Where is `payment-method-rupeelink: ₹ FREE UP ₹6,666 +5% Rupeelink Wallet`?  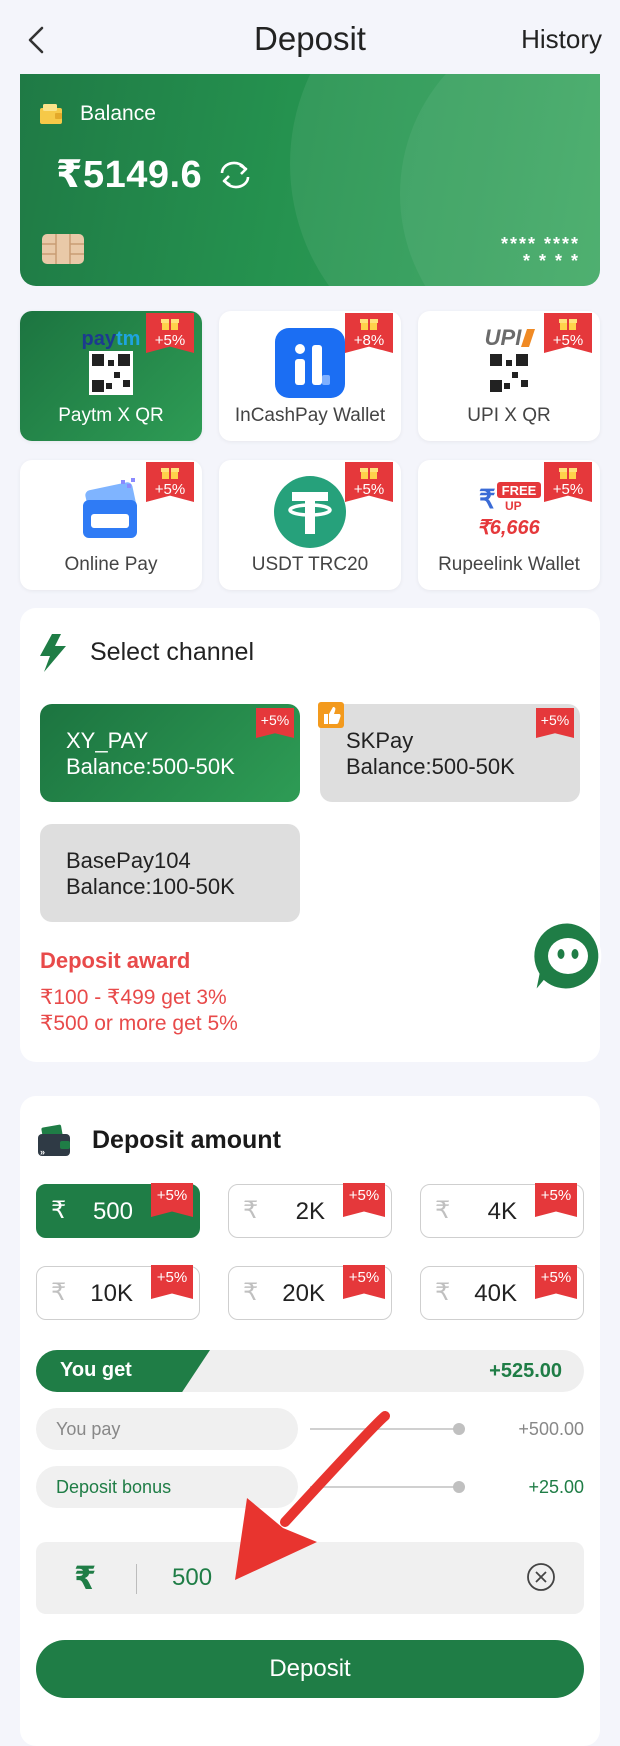 payment-method-rupeelink: ₹ FREE UP ₹6,666 +5% Rupeelink Wallet is located at coordinates (509, 525).